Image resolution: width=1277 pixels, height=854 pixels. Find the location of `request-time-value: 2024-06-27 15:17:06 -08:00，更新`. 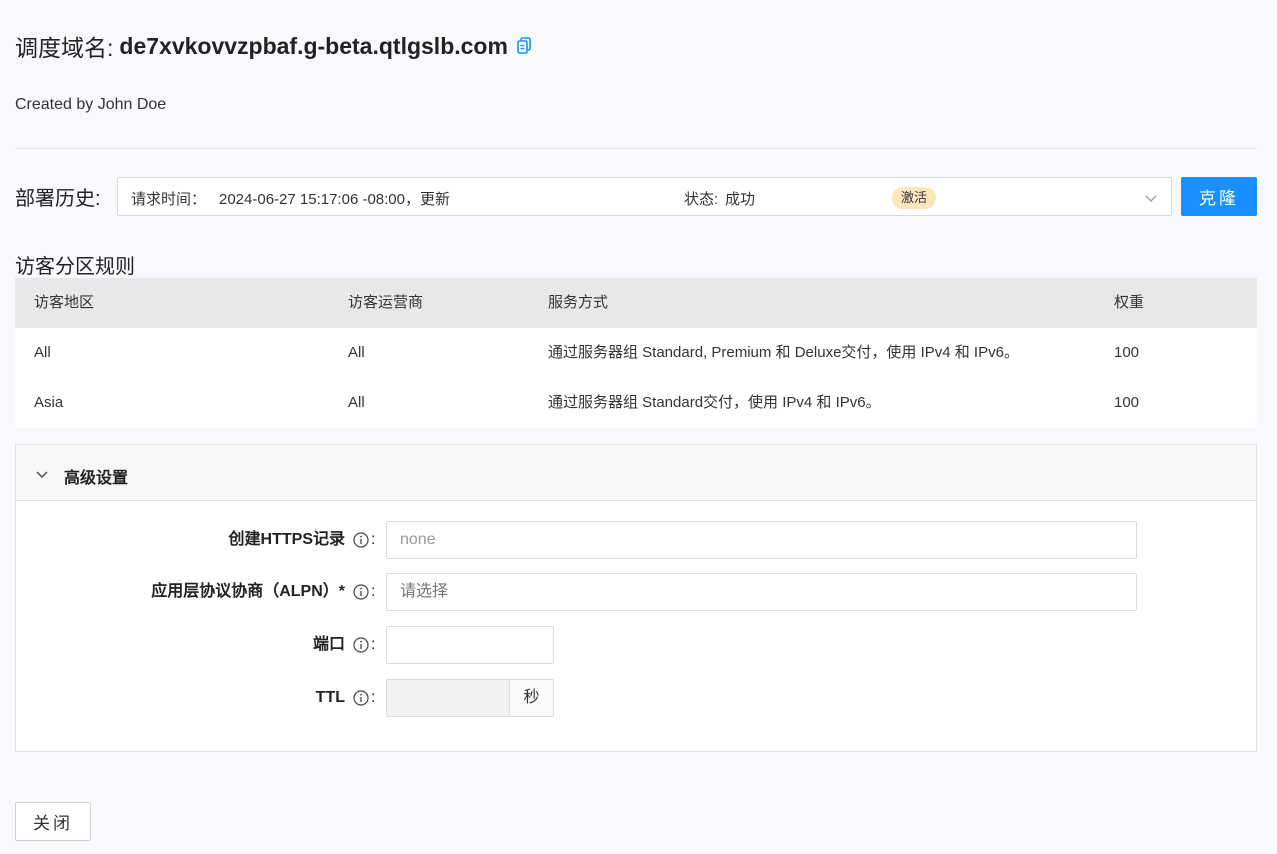

request-time-value: 2024-06-27 15:17:06 -08:00，更新 is located at coordinates (334, 199).